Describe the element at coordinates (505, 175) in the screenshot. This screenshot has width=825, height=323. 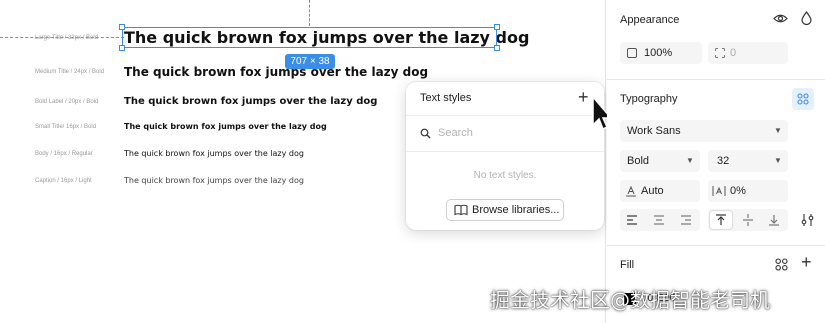
I see `empty-state-text: No text styles.` at that location.